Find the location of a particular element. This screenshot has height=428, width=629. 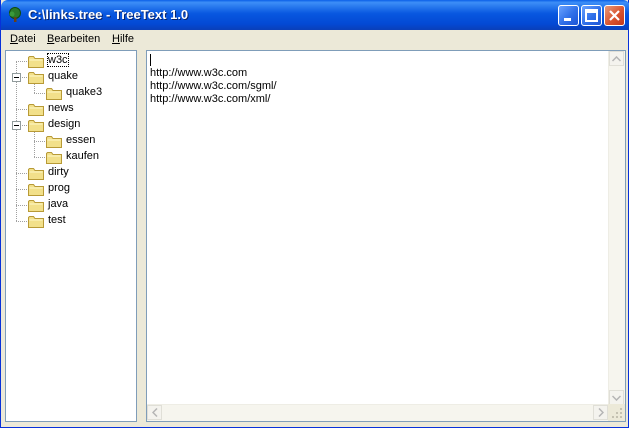

editor-line: http://www.w3c.com is located at coordinates (199, 73).